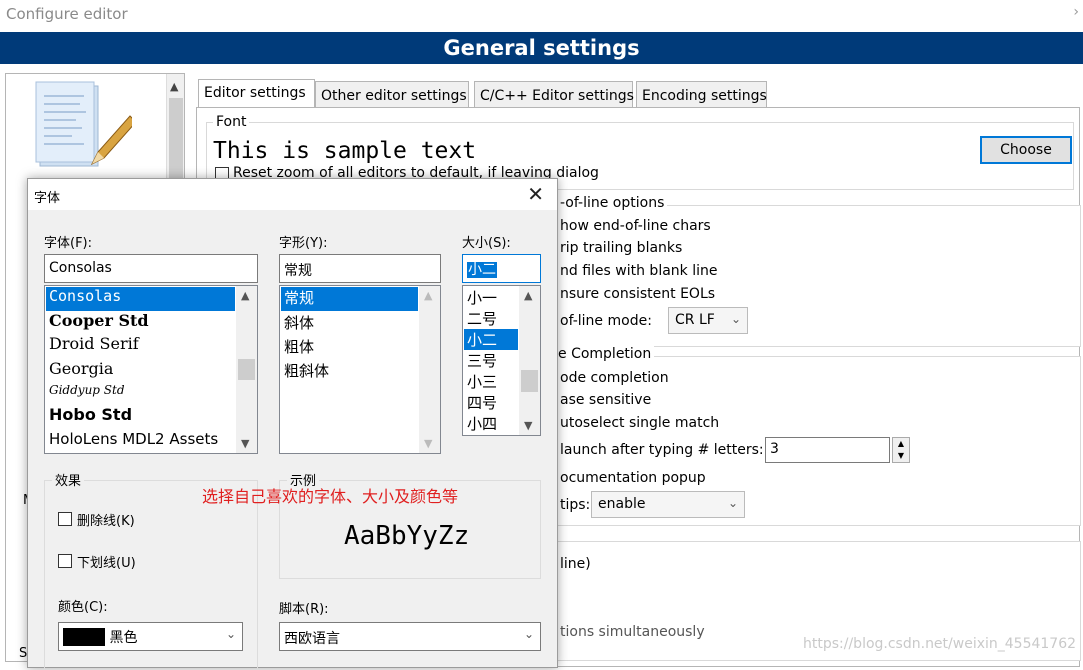 Image resolution: width=1083 pixels, height=670 pixels. I want to click on font-size-list: 小一 二号 小二 三号 小三 四号 小四 ▲ ▼, so click(501, 360).